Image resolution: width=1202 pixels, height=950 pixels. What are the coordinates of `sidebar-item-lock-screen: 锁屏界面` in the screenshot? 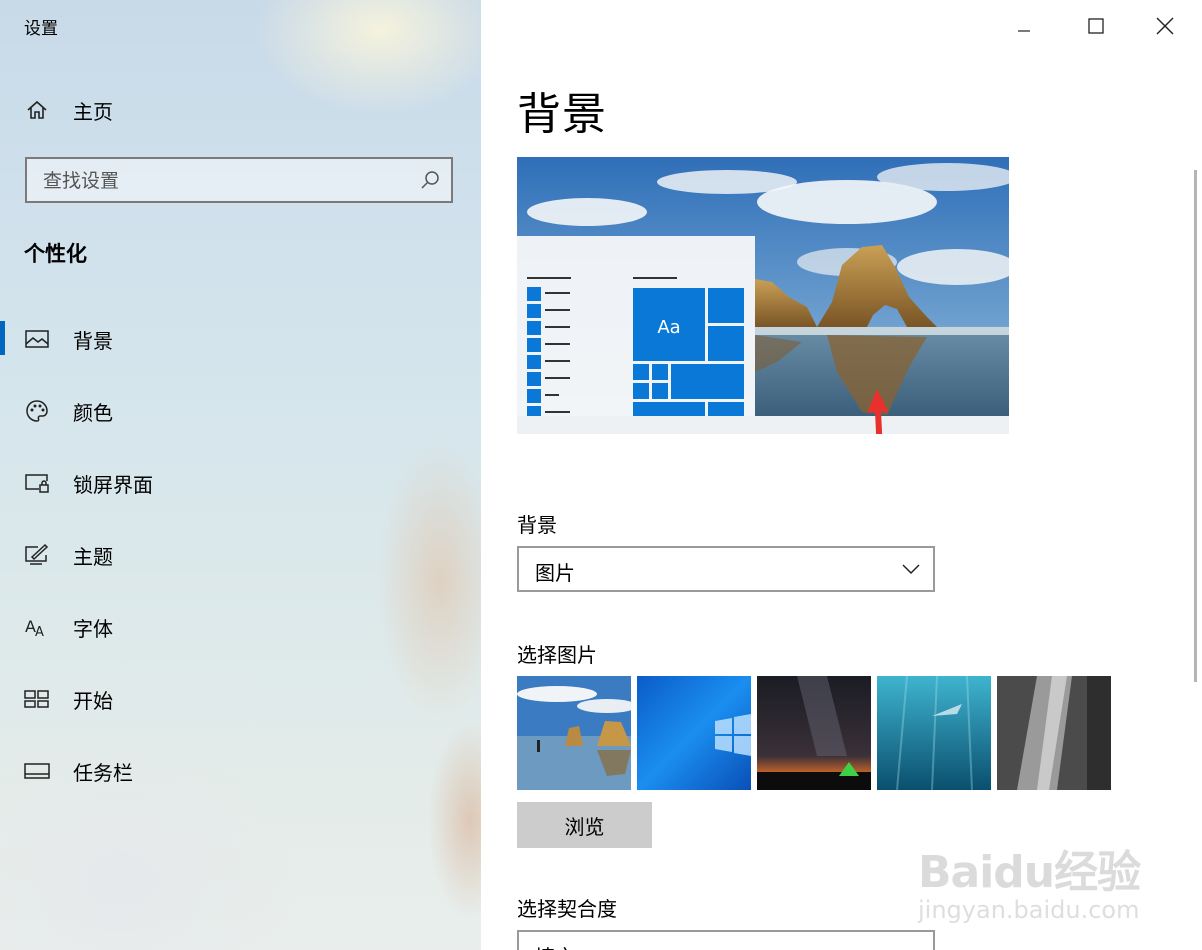 It's located at (240, 483).